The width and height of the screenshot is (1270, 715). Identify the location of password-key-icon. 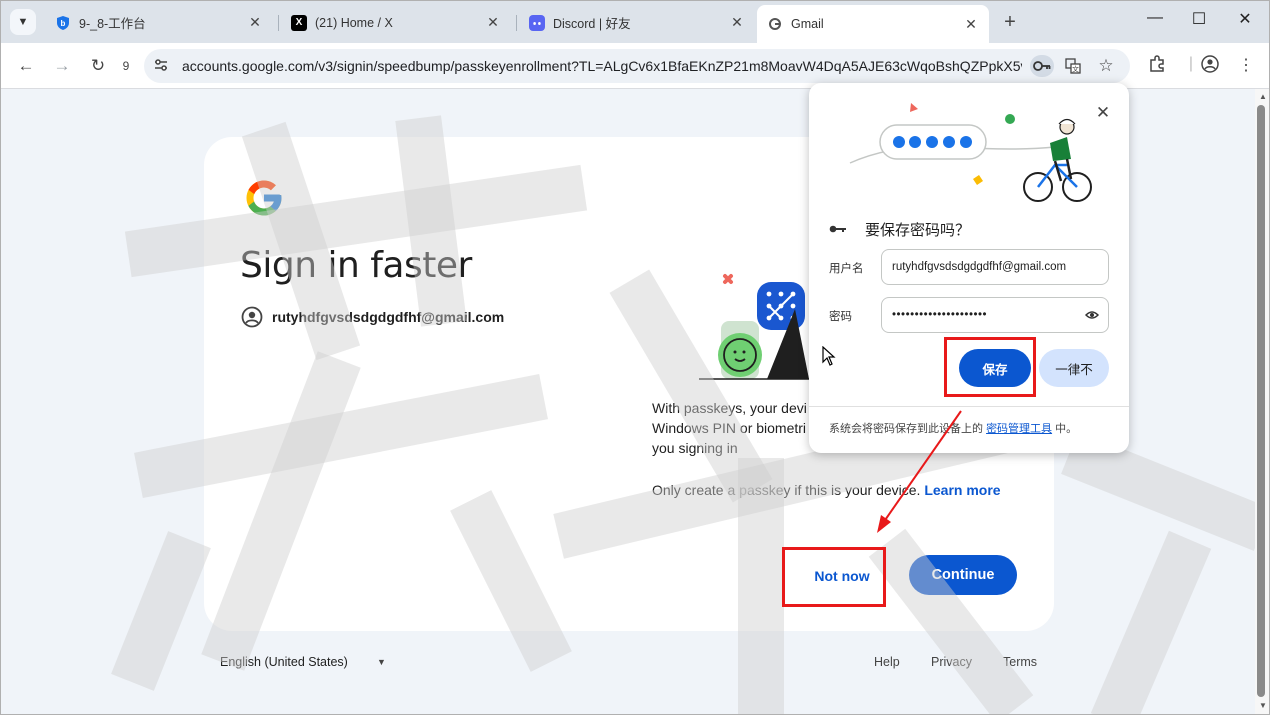
(1042, 66).